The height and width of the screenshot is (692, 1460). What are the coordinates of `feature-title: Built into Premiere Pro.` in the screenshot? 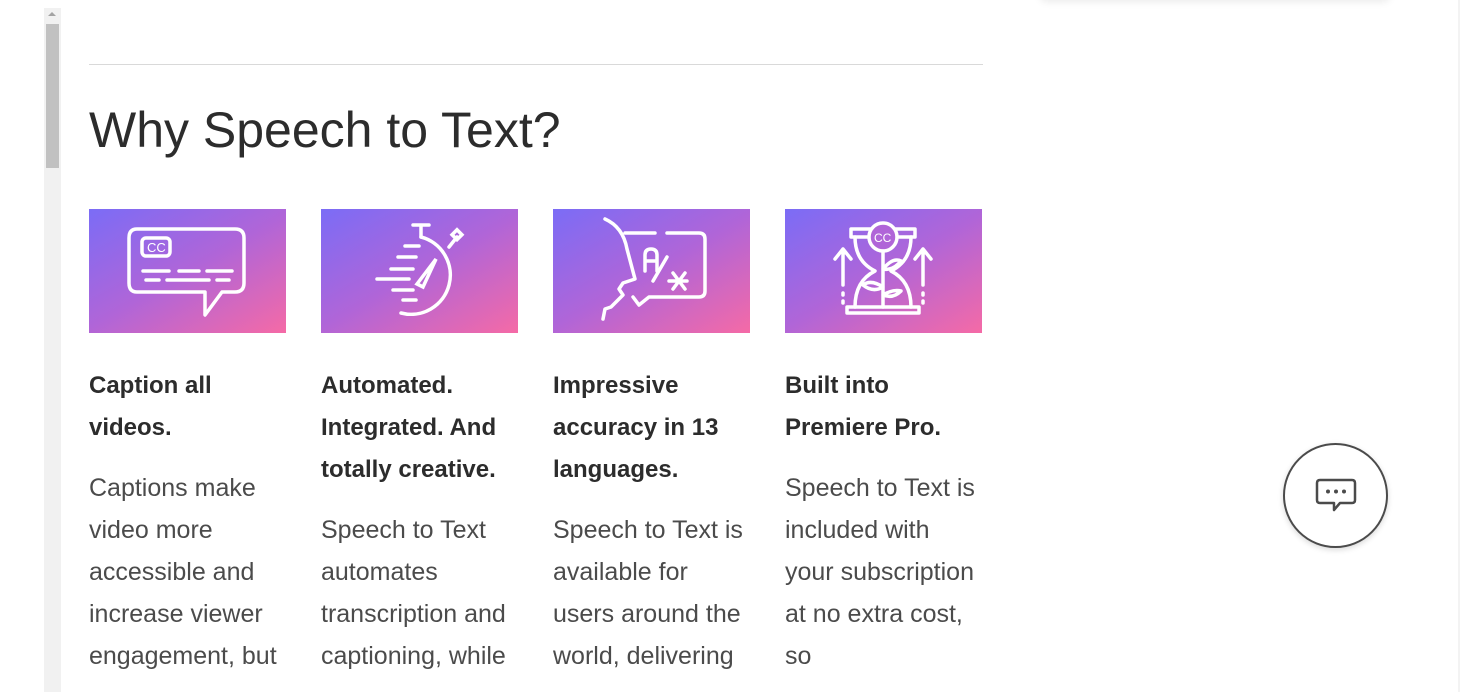 It's located at (863, 406).